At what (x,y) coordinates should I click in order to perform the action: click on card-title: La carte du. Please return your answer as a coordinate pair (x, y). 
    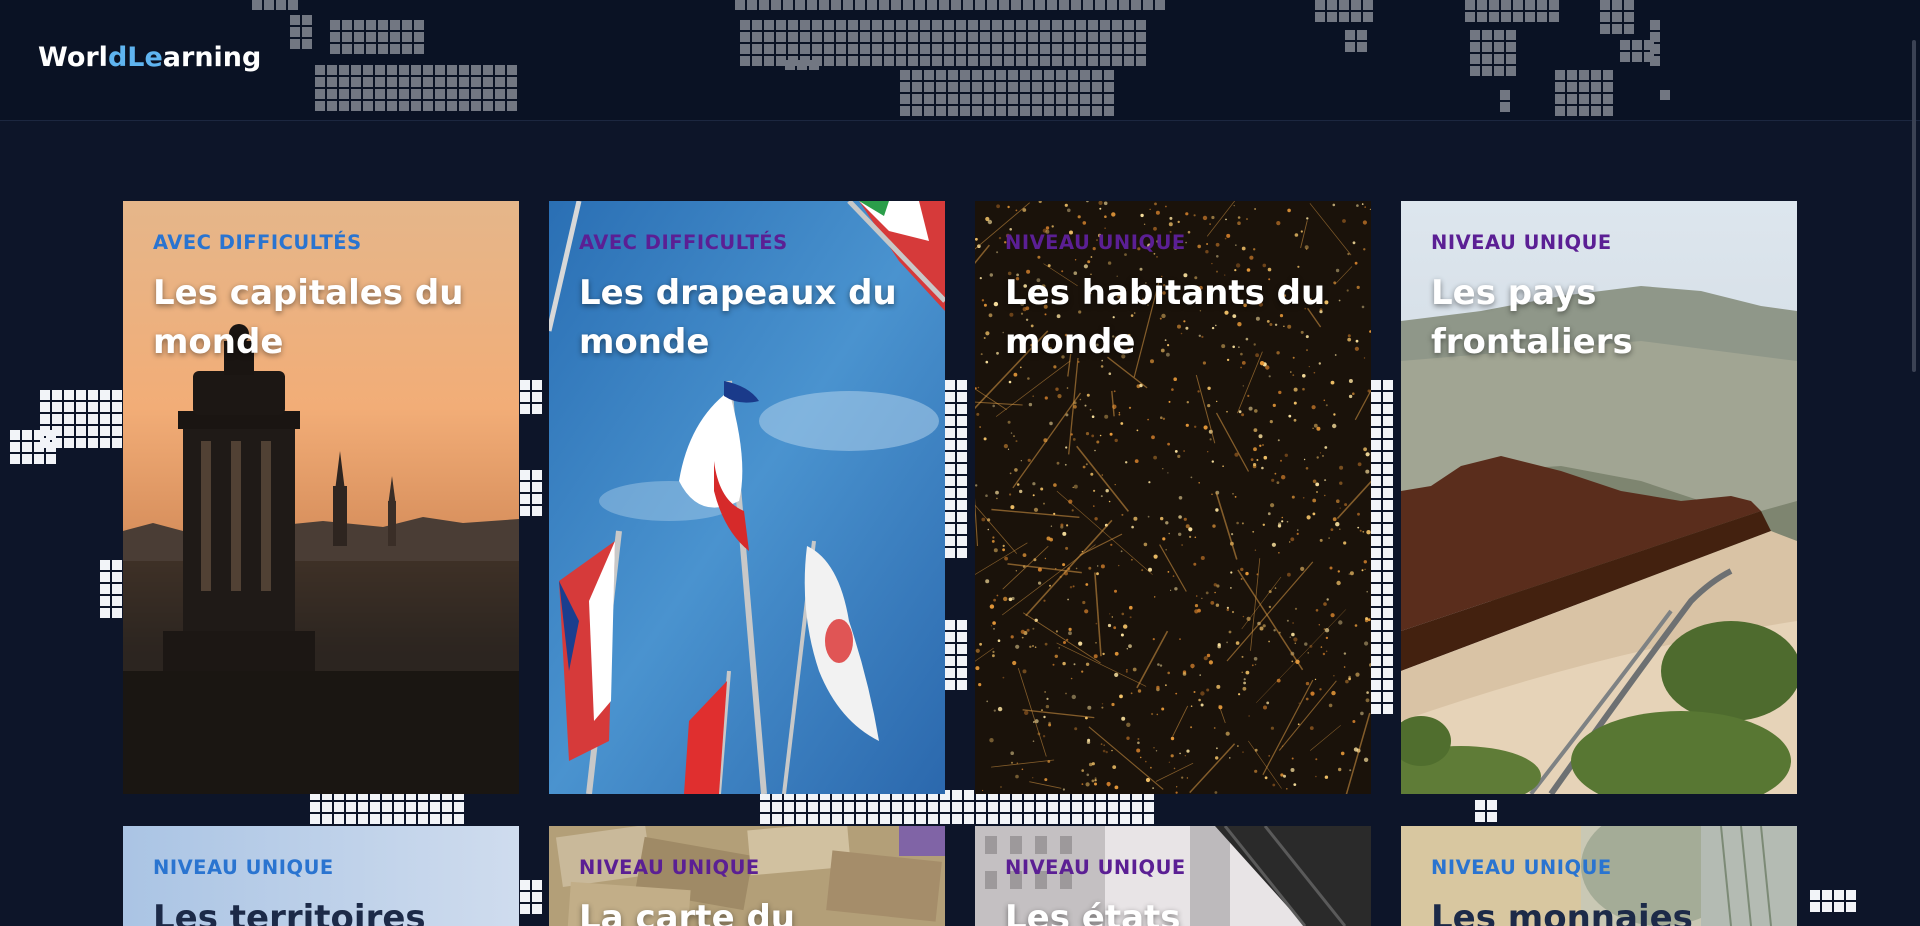
    Looking at the image, I should click on (687, 912).